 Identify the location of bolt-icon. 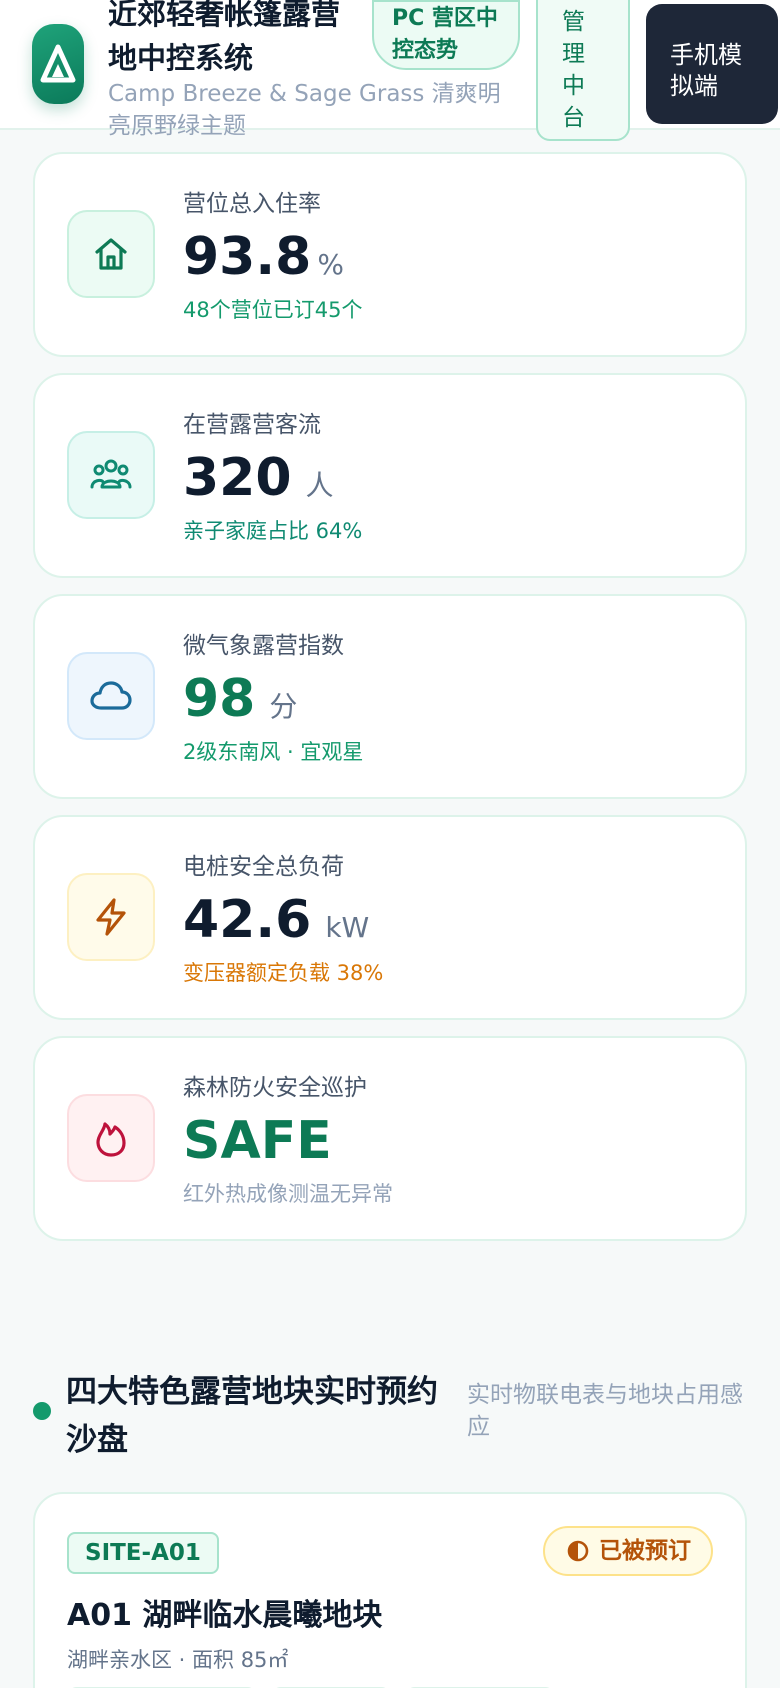
(111, 917).